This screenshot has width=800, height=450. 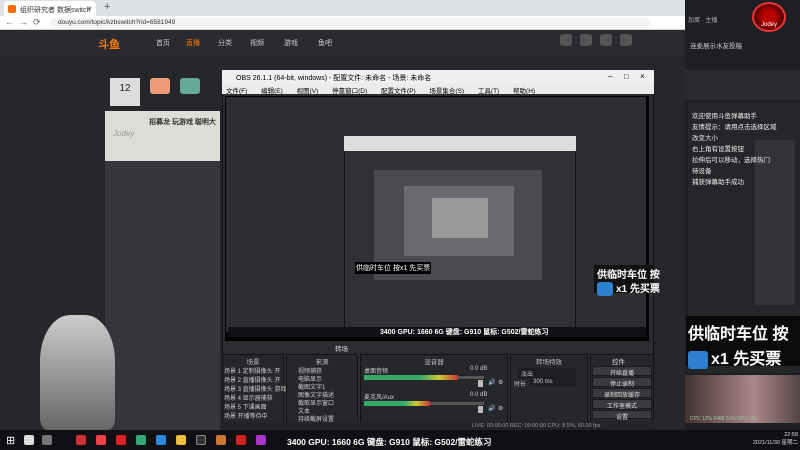 I want to click on chat-message: 拉伸后可以移动，选择热门, so click(x=731, y=160).